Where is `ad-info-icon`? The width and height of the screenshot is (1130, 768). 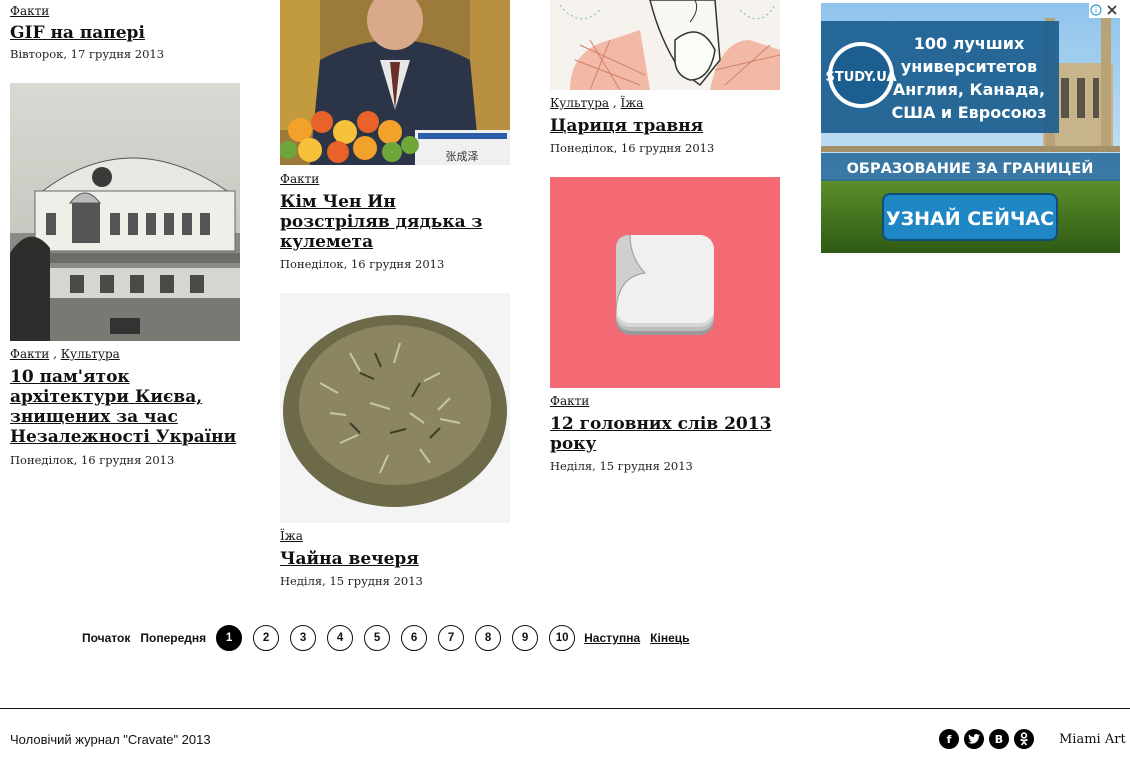
ad-info-icon is located at coordinates (1096, 10).